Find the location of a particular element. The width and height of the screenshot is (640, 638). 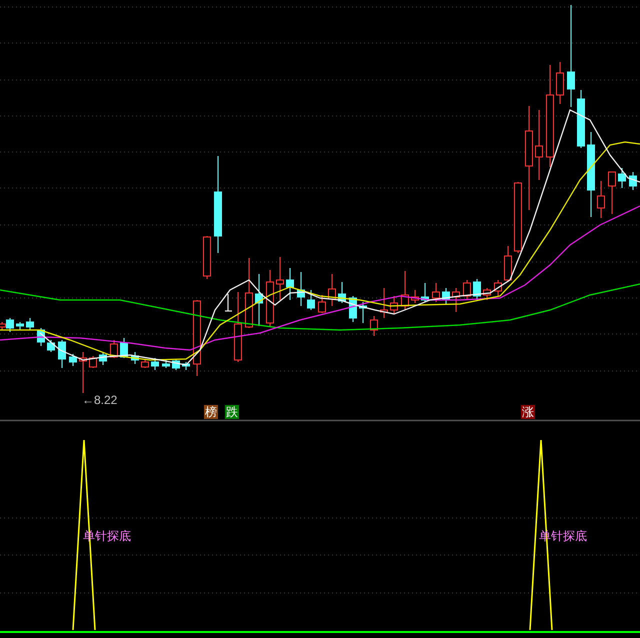

signal-badge: 涨 is located at coordinates (528, 412).